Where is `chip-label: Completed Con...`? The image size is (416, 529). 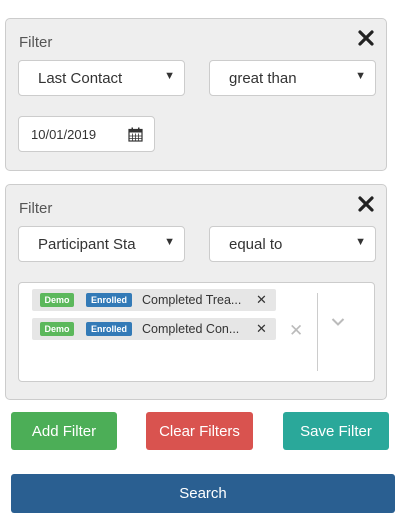
chip-label: Completed Con... is located at coordinates (191, 329).